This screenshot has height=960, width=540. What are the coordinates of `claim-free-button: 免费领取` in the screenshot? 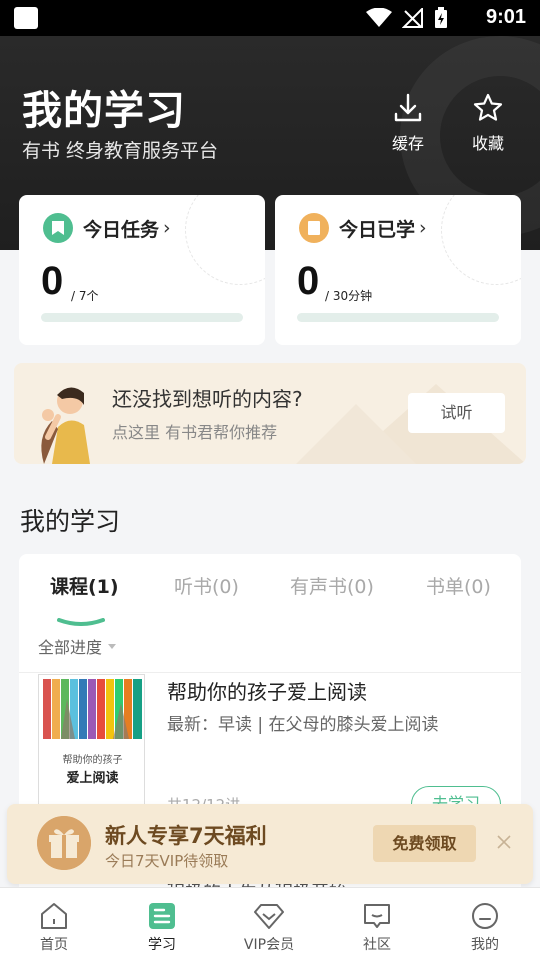 It's located at (424, 843).